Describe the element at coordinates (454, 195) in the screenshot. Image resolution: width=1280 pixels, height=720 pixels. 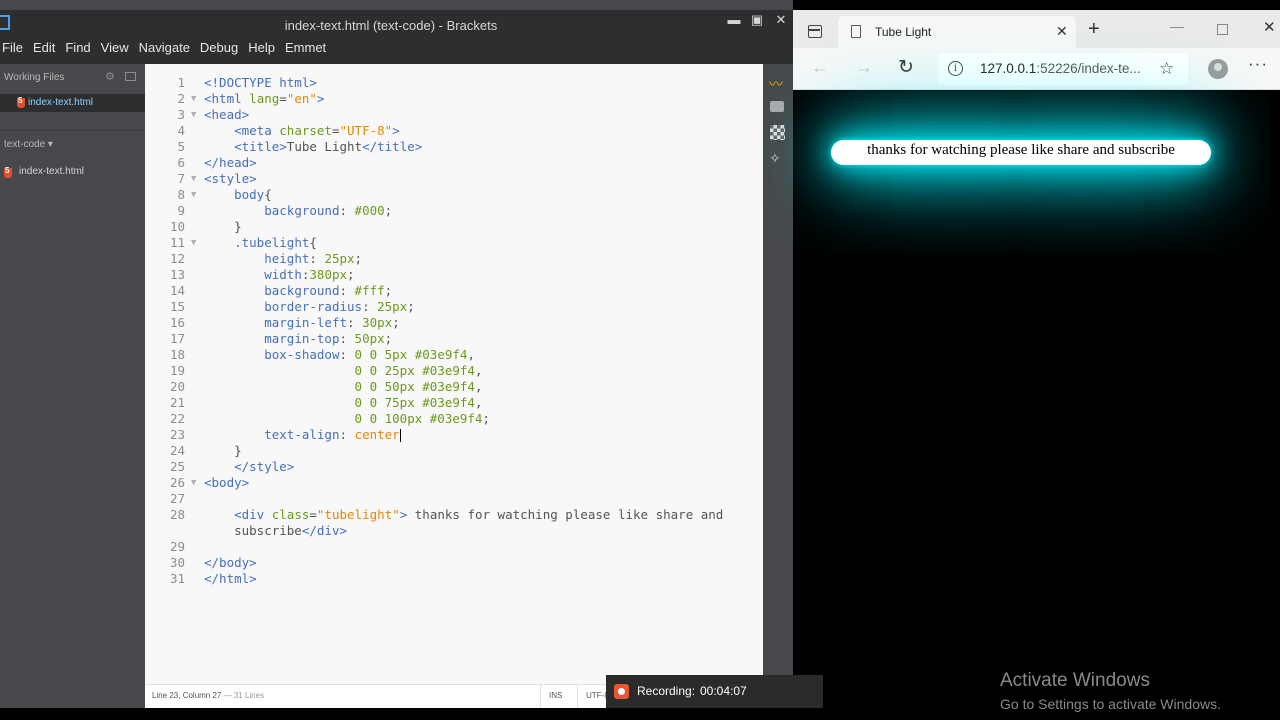
I see `code-line: 8 ▼ body{` at that location.